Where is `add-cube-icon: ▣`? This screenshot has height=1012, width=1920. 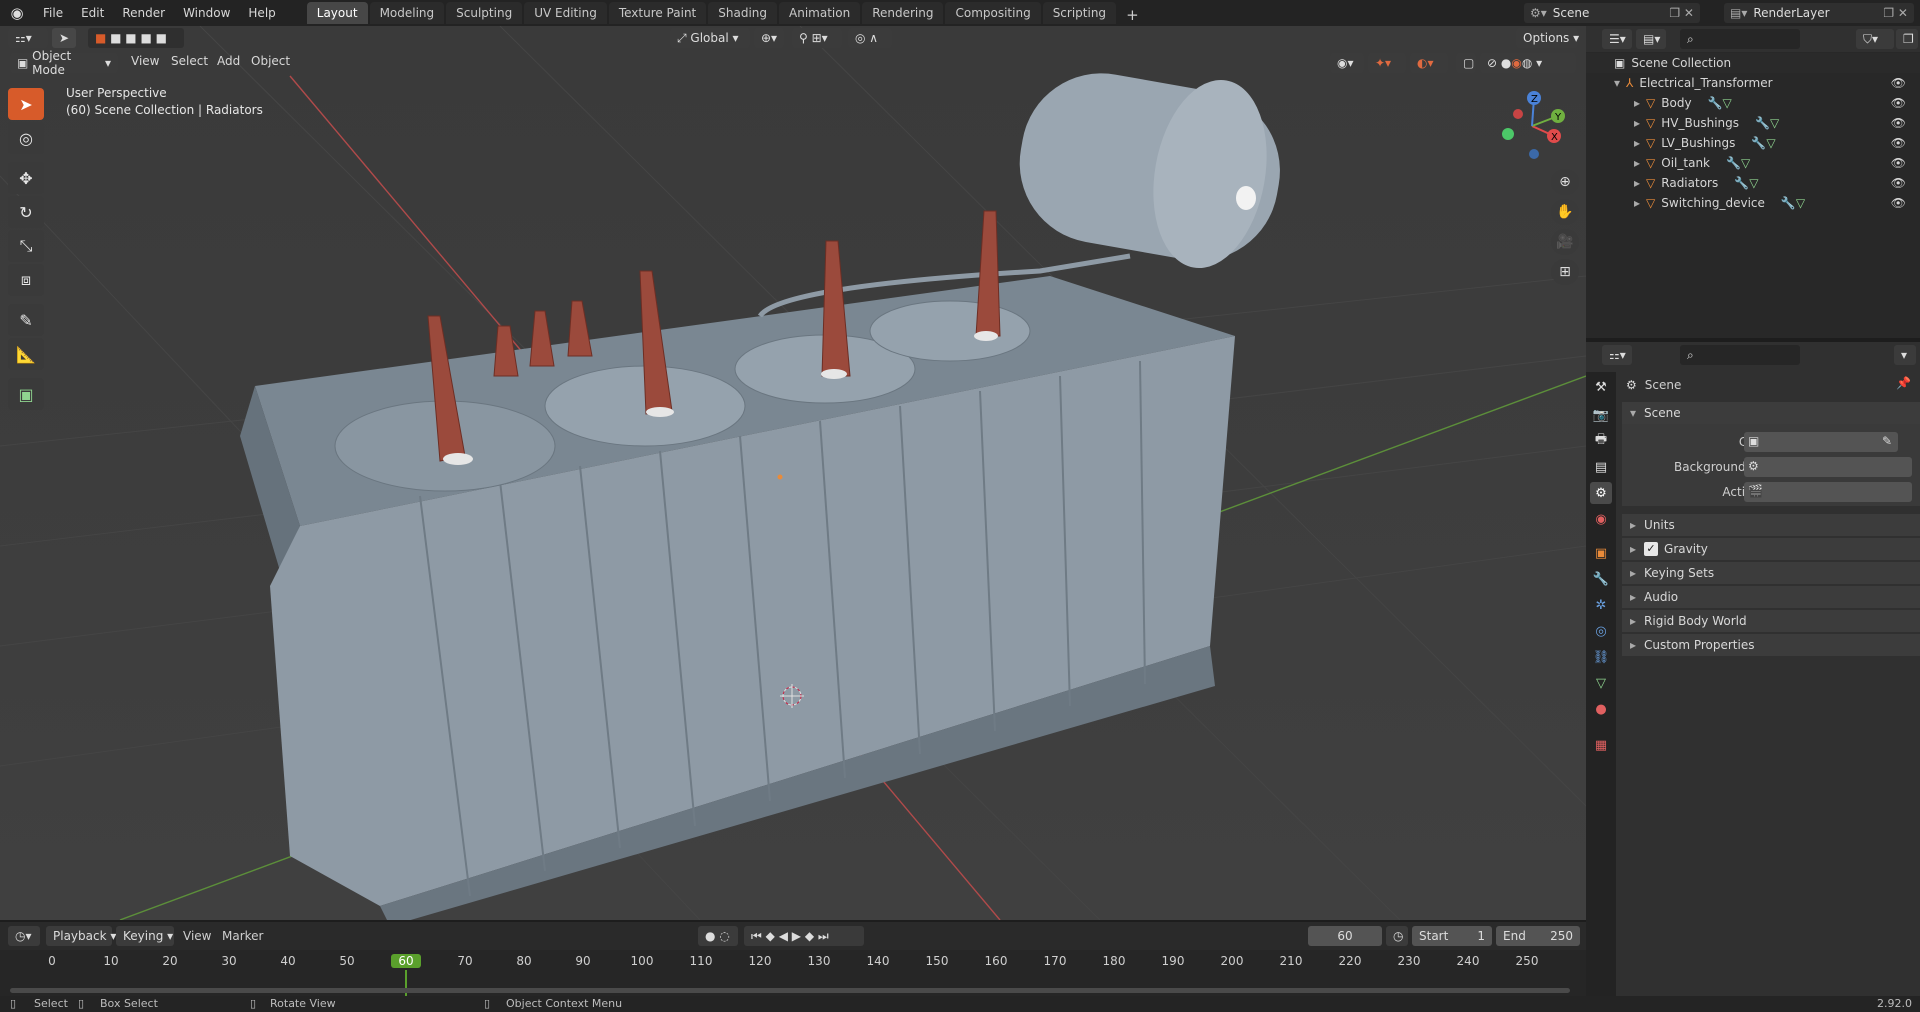
add-cube-icon: ▣ is located at coordinates (26, 394).